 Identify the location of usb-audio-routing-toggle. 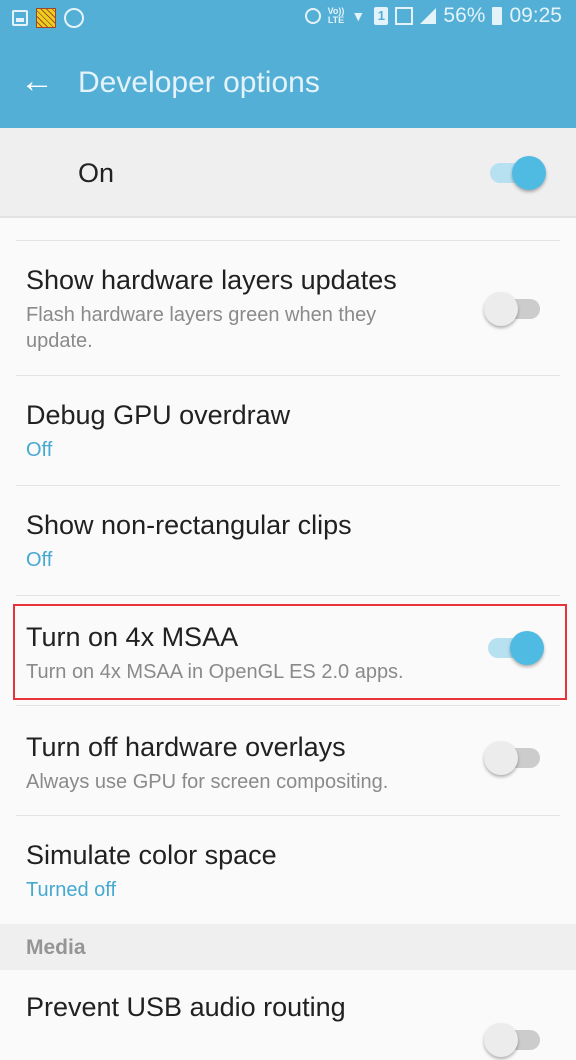
(515, 1040).